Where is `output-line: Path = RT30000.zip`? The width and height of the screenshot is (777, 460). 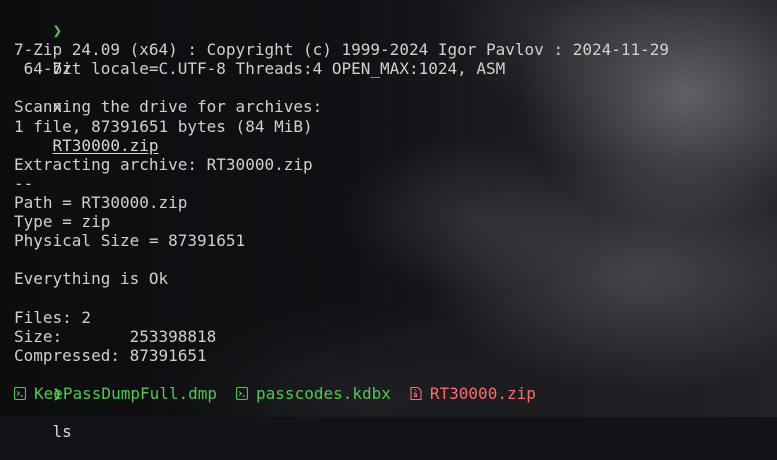 output-line: Path = RT30000.zip is located at coordinates (101, 202).